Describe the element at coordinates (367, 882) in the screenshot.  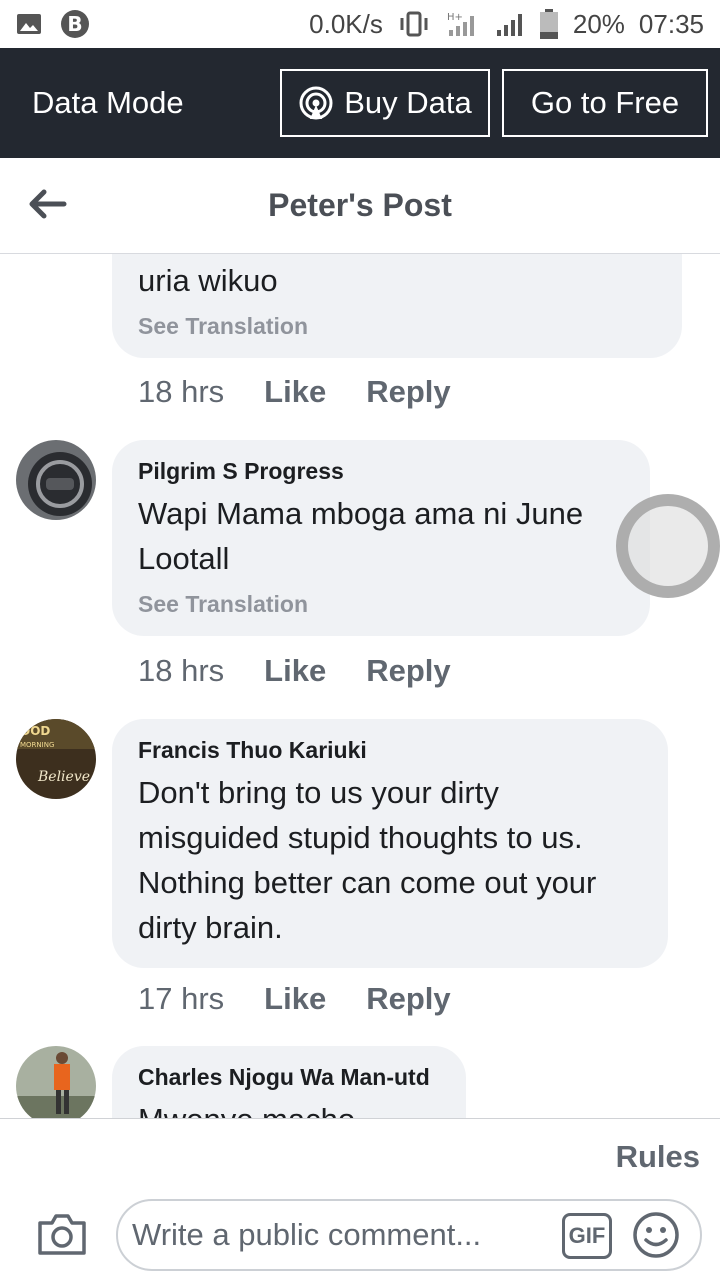
I see `comment-text-line: Nothing better can come out your` at that location.